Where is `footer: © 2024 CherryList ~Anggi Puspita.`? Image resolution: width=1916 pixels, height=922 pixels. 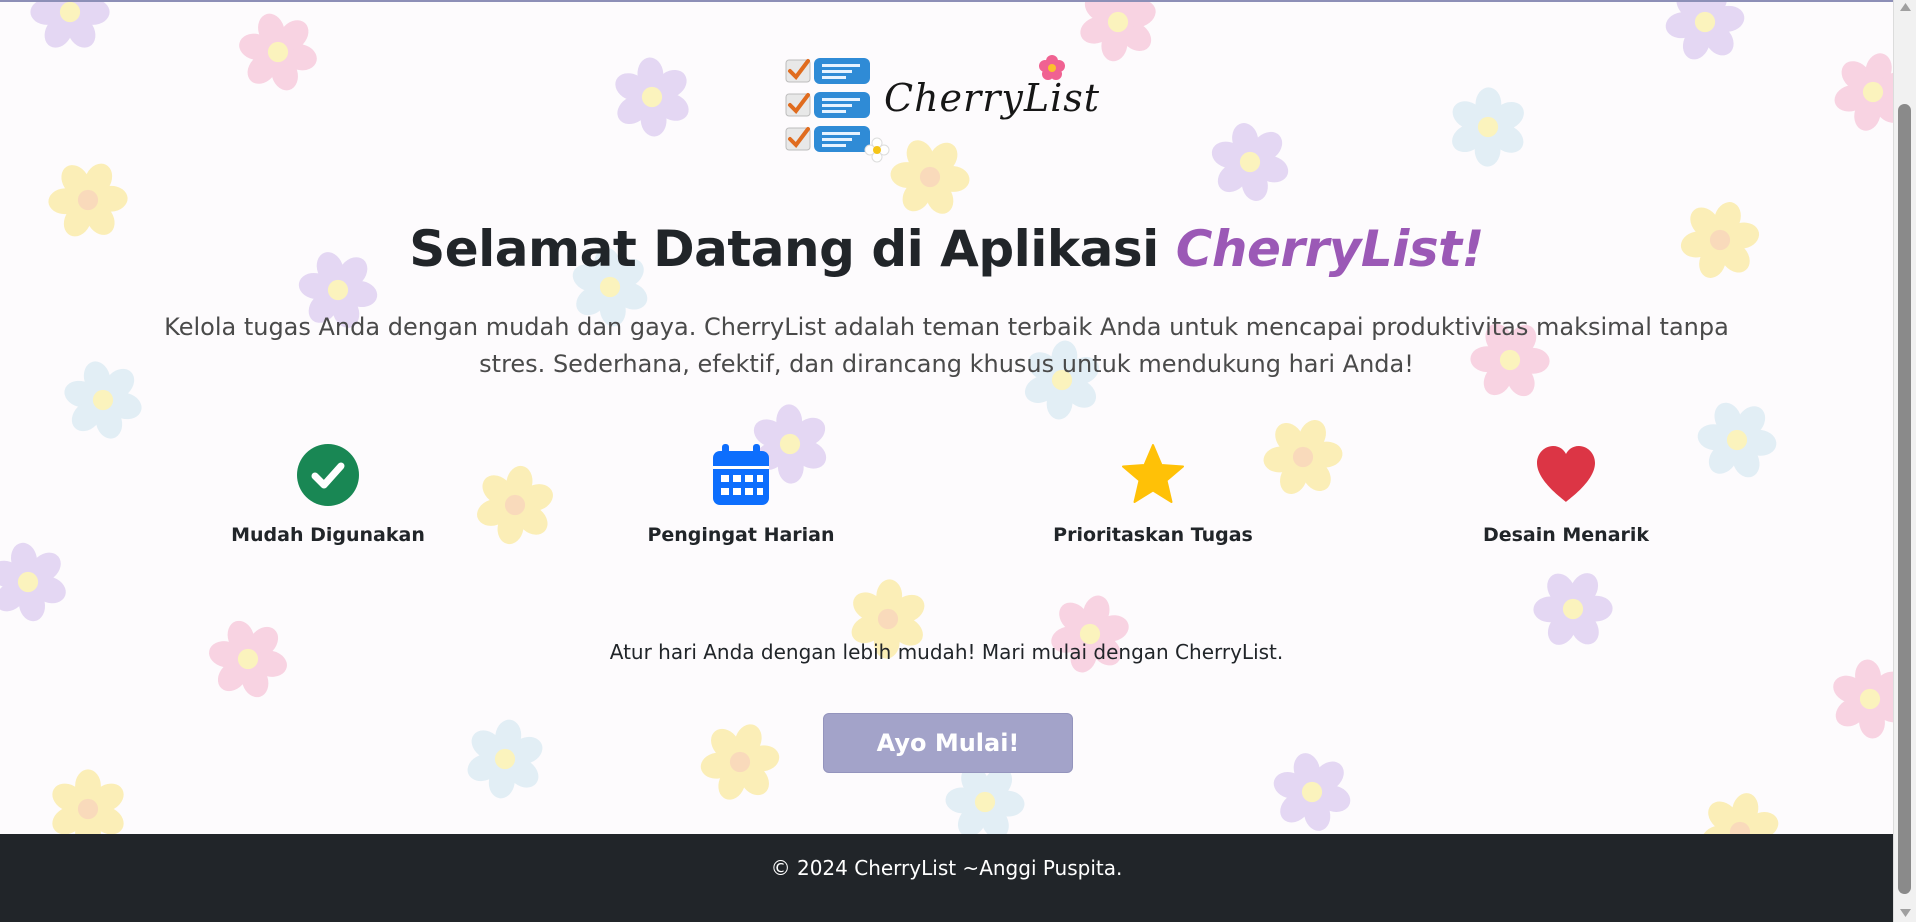
footer: © 2024 CherryList ~Anggi Puspita. is located at coordinates (946, 878).